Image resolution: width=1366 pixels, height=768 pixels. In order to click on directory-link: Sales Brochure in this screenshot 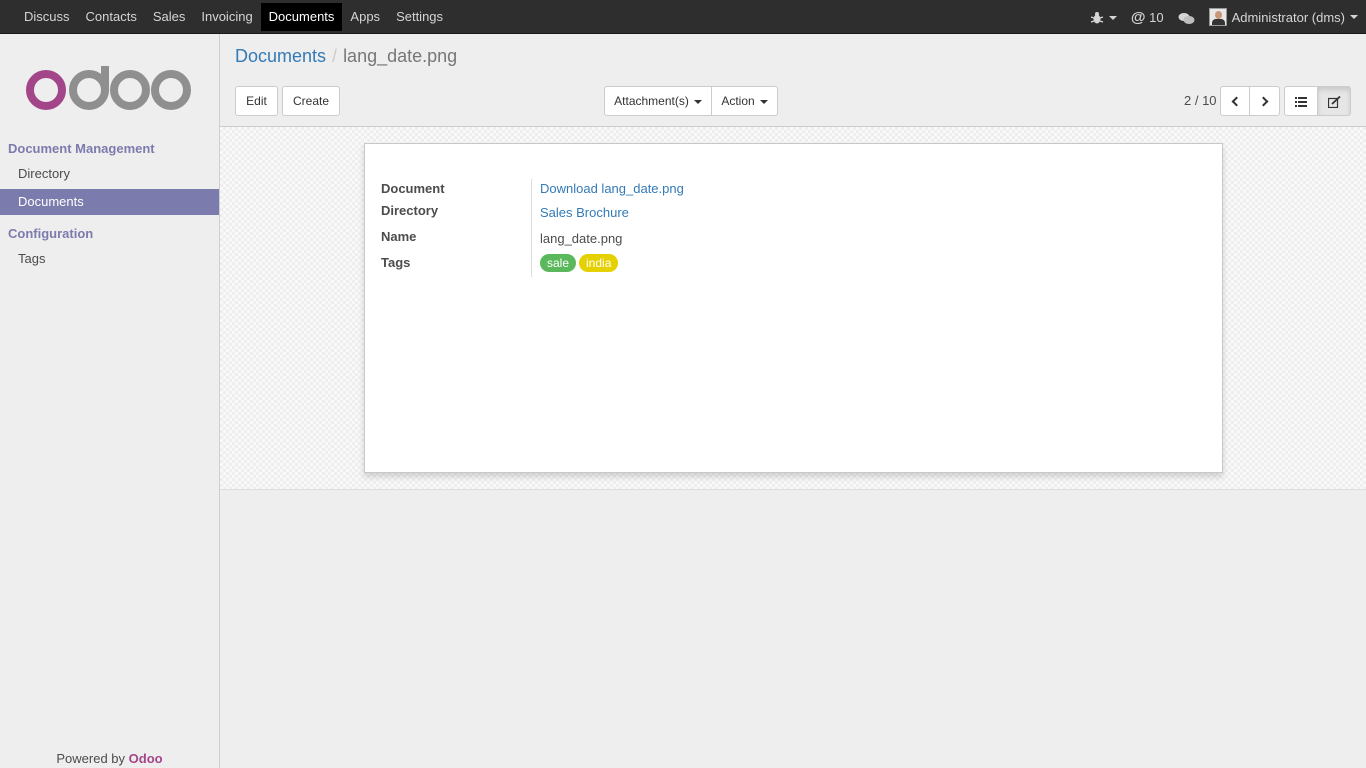, I will do `click(584, 212)`.